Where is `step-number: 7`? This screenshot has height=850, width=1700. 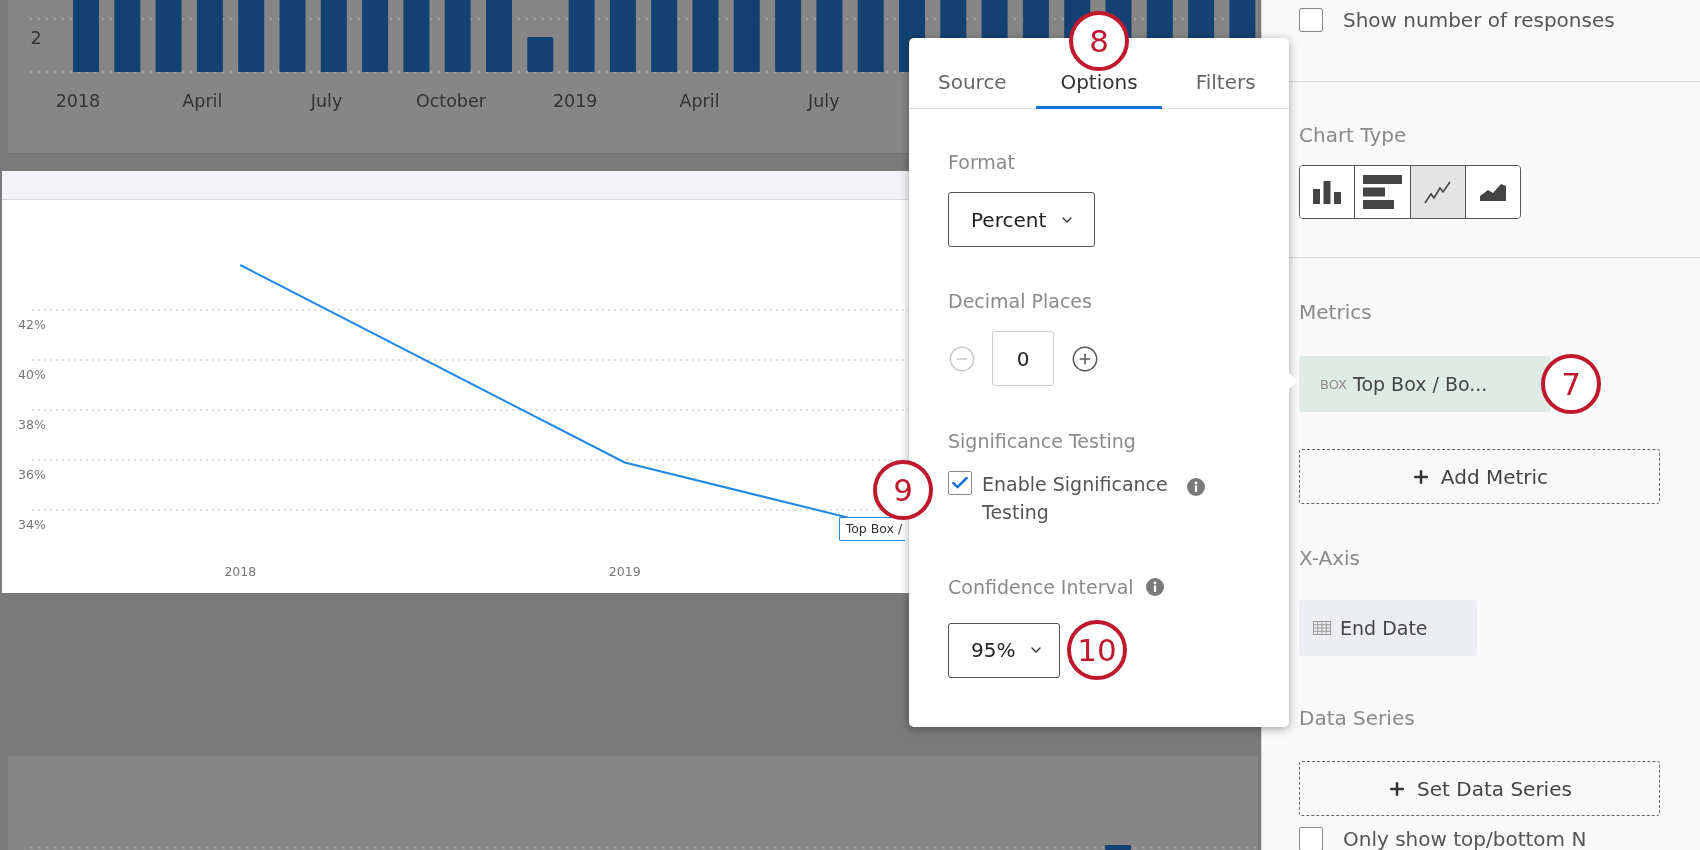 step-number: 7 is located at coordinates (1571, 384).